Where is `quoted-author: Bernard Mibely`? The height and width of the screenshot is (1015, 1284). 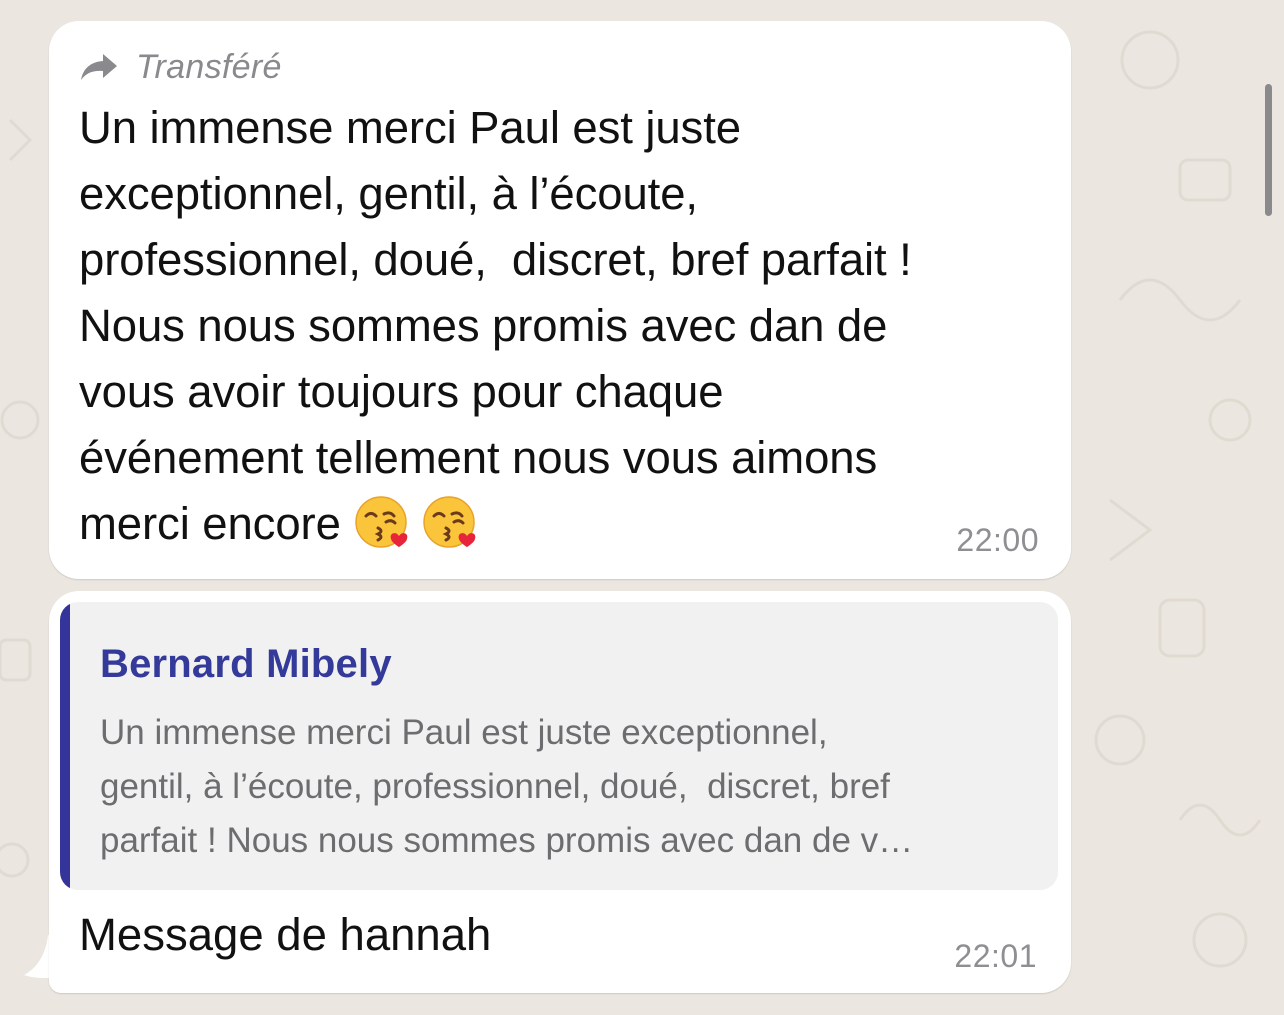
quoted-author: Bernard Mibely is located at coordinates (246, 664).